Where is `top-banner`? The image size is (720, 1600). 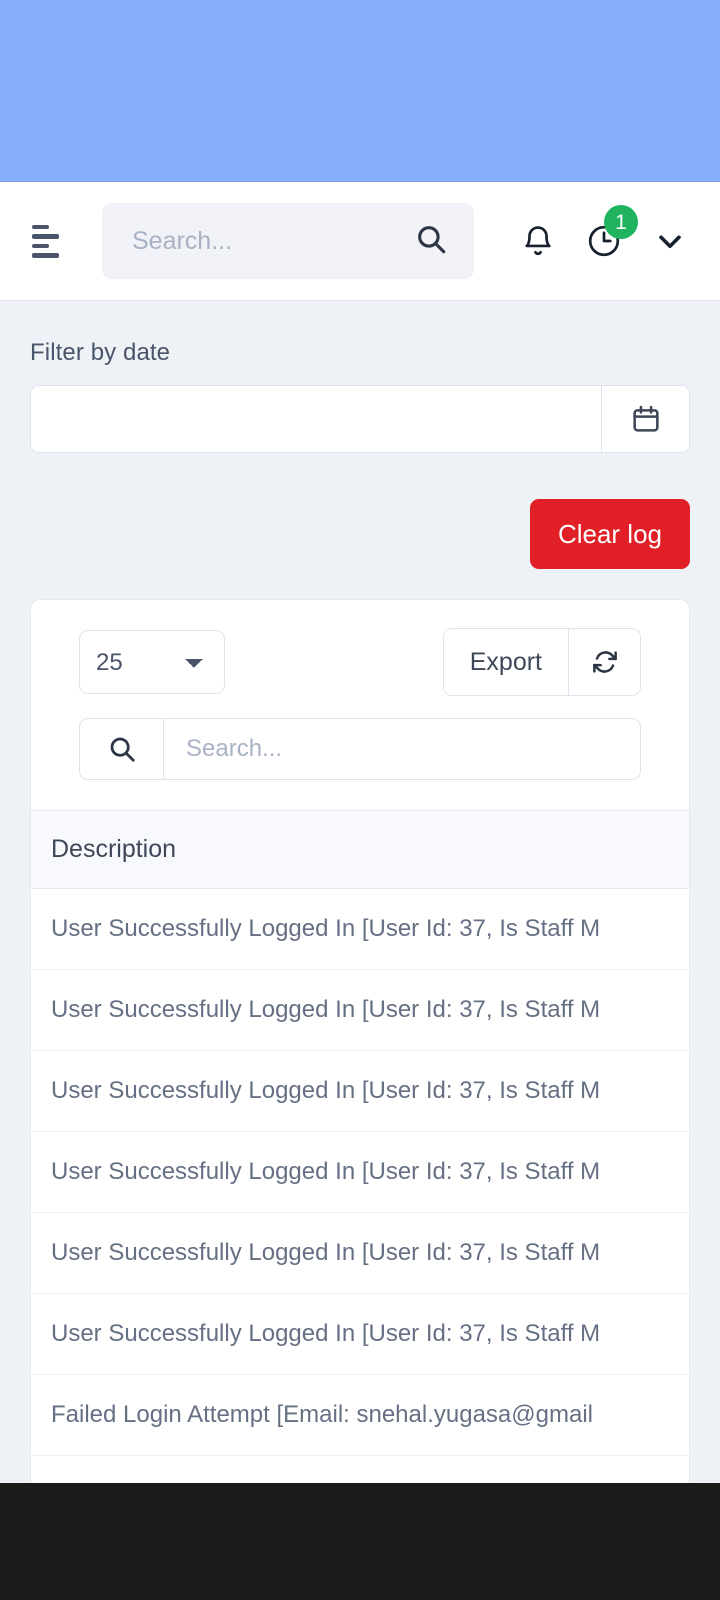
top-banner is located at coordinates (360, 91).